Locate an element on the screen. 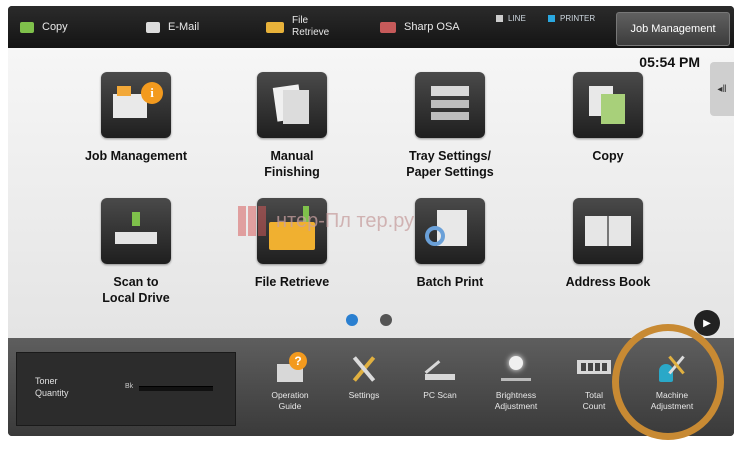  scan-to-local-drive-line2: Local Drive is located at coordinates (136, 298).